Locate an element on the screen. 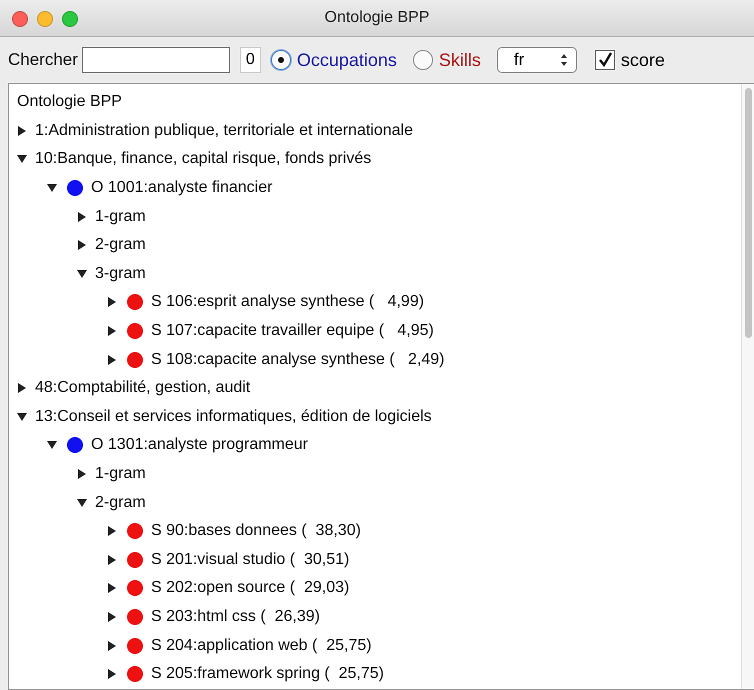  scrollbar is located at coordinates (747, 386).